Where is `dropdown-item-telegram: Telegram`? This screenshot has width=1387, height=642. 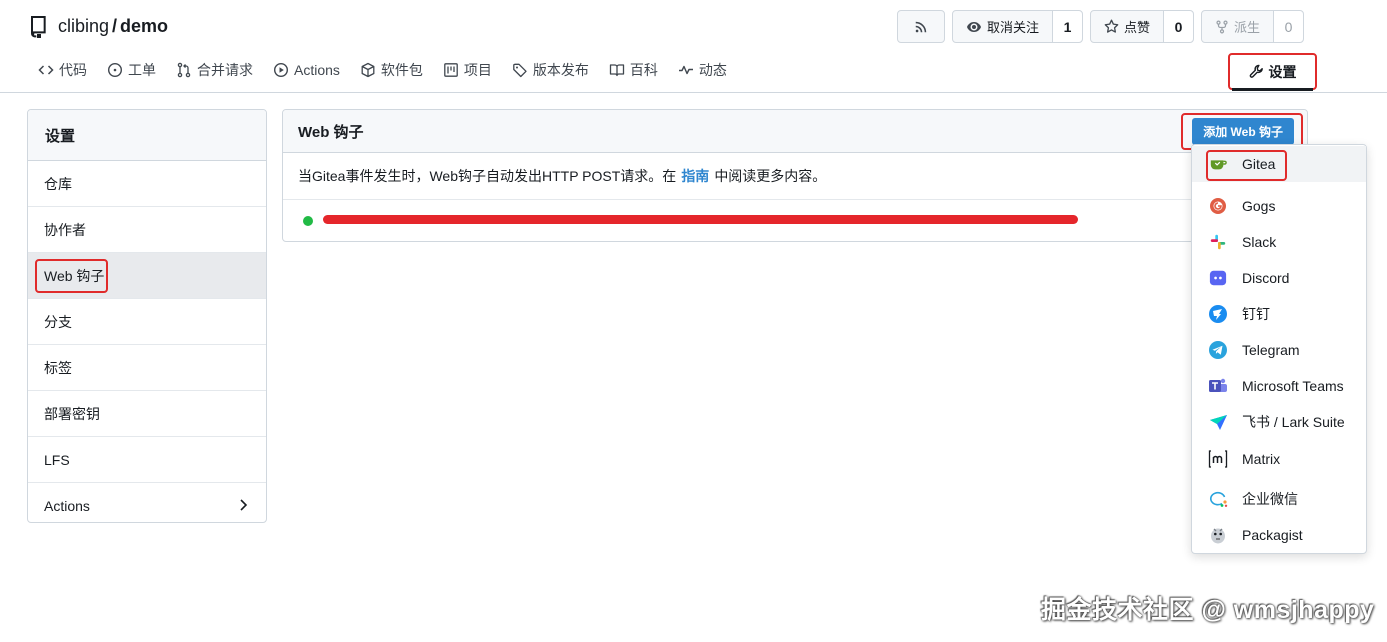
dropdown-item-telegram: Telegram is located at coordinates (1279, 350).